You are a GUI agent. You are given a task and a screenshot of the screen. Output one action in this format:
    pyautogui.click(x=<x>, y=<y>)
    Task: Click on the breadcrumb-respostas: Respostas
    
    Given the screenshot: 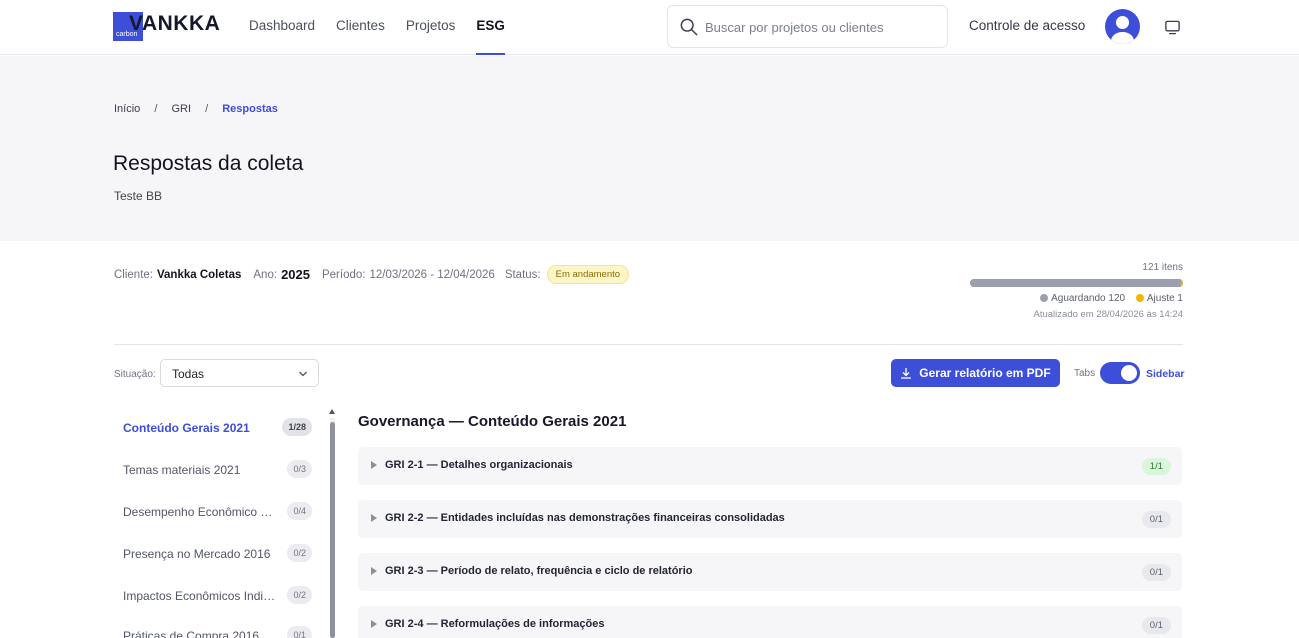 What is the action you would take?
    pyautogui.click(x=250, y=109)
    